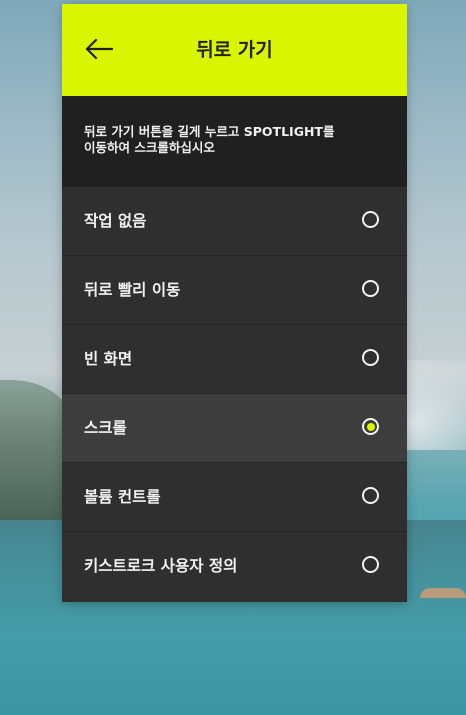 This screenshot has width=466, height=715. I want to click on page-title: 뒤로 가기, so click(234, 50).